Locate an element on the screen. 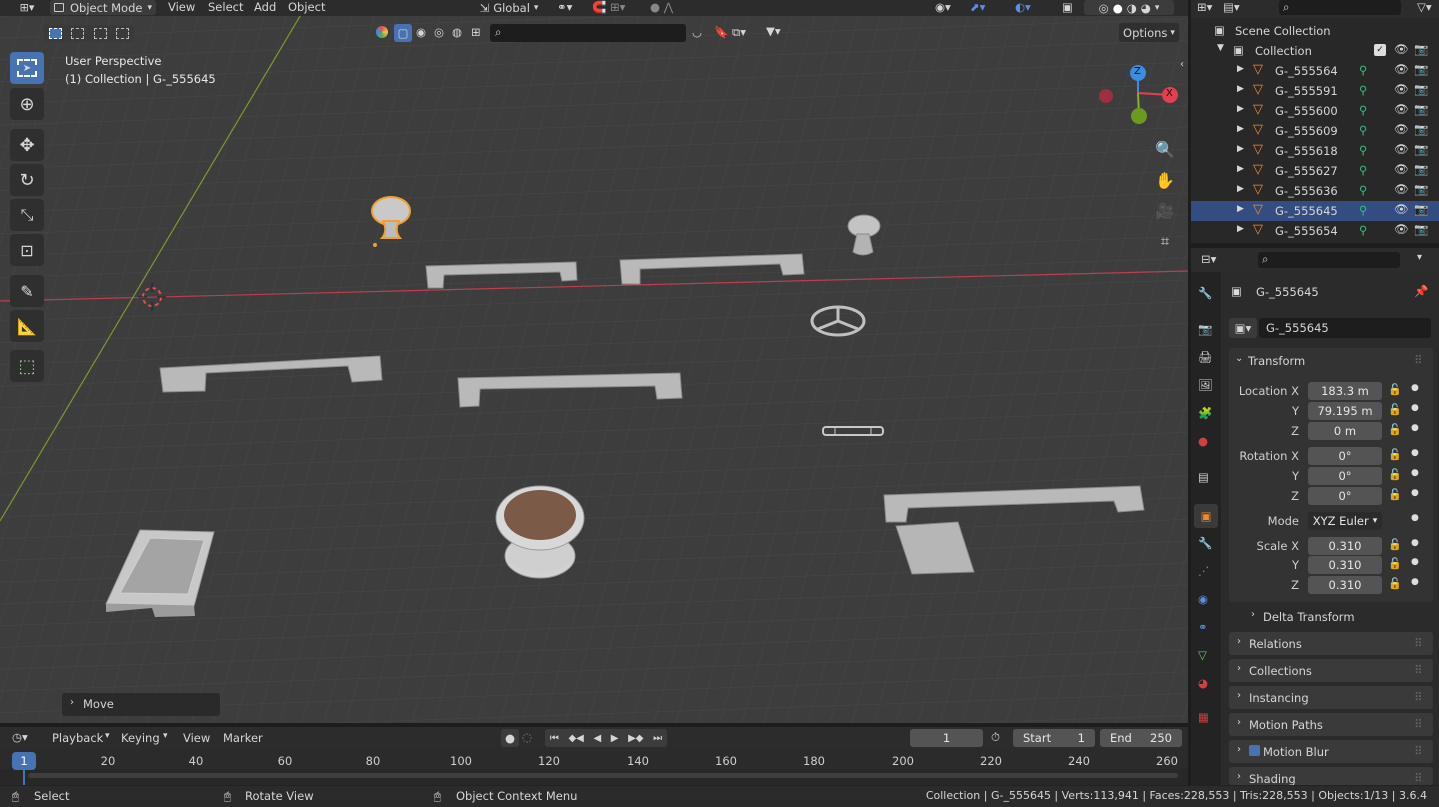 The height and width of the screenshot is (807, 1439). start-frame-field: Start 1 is located at coordinates (1054, 738).